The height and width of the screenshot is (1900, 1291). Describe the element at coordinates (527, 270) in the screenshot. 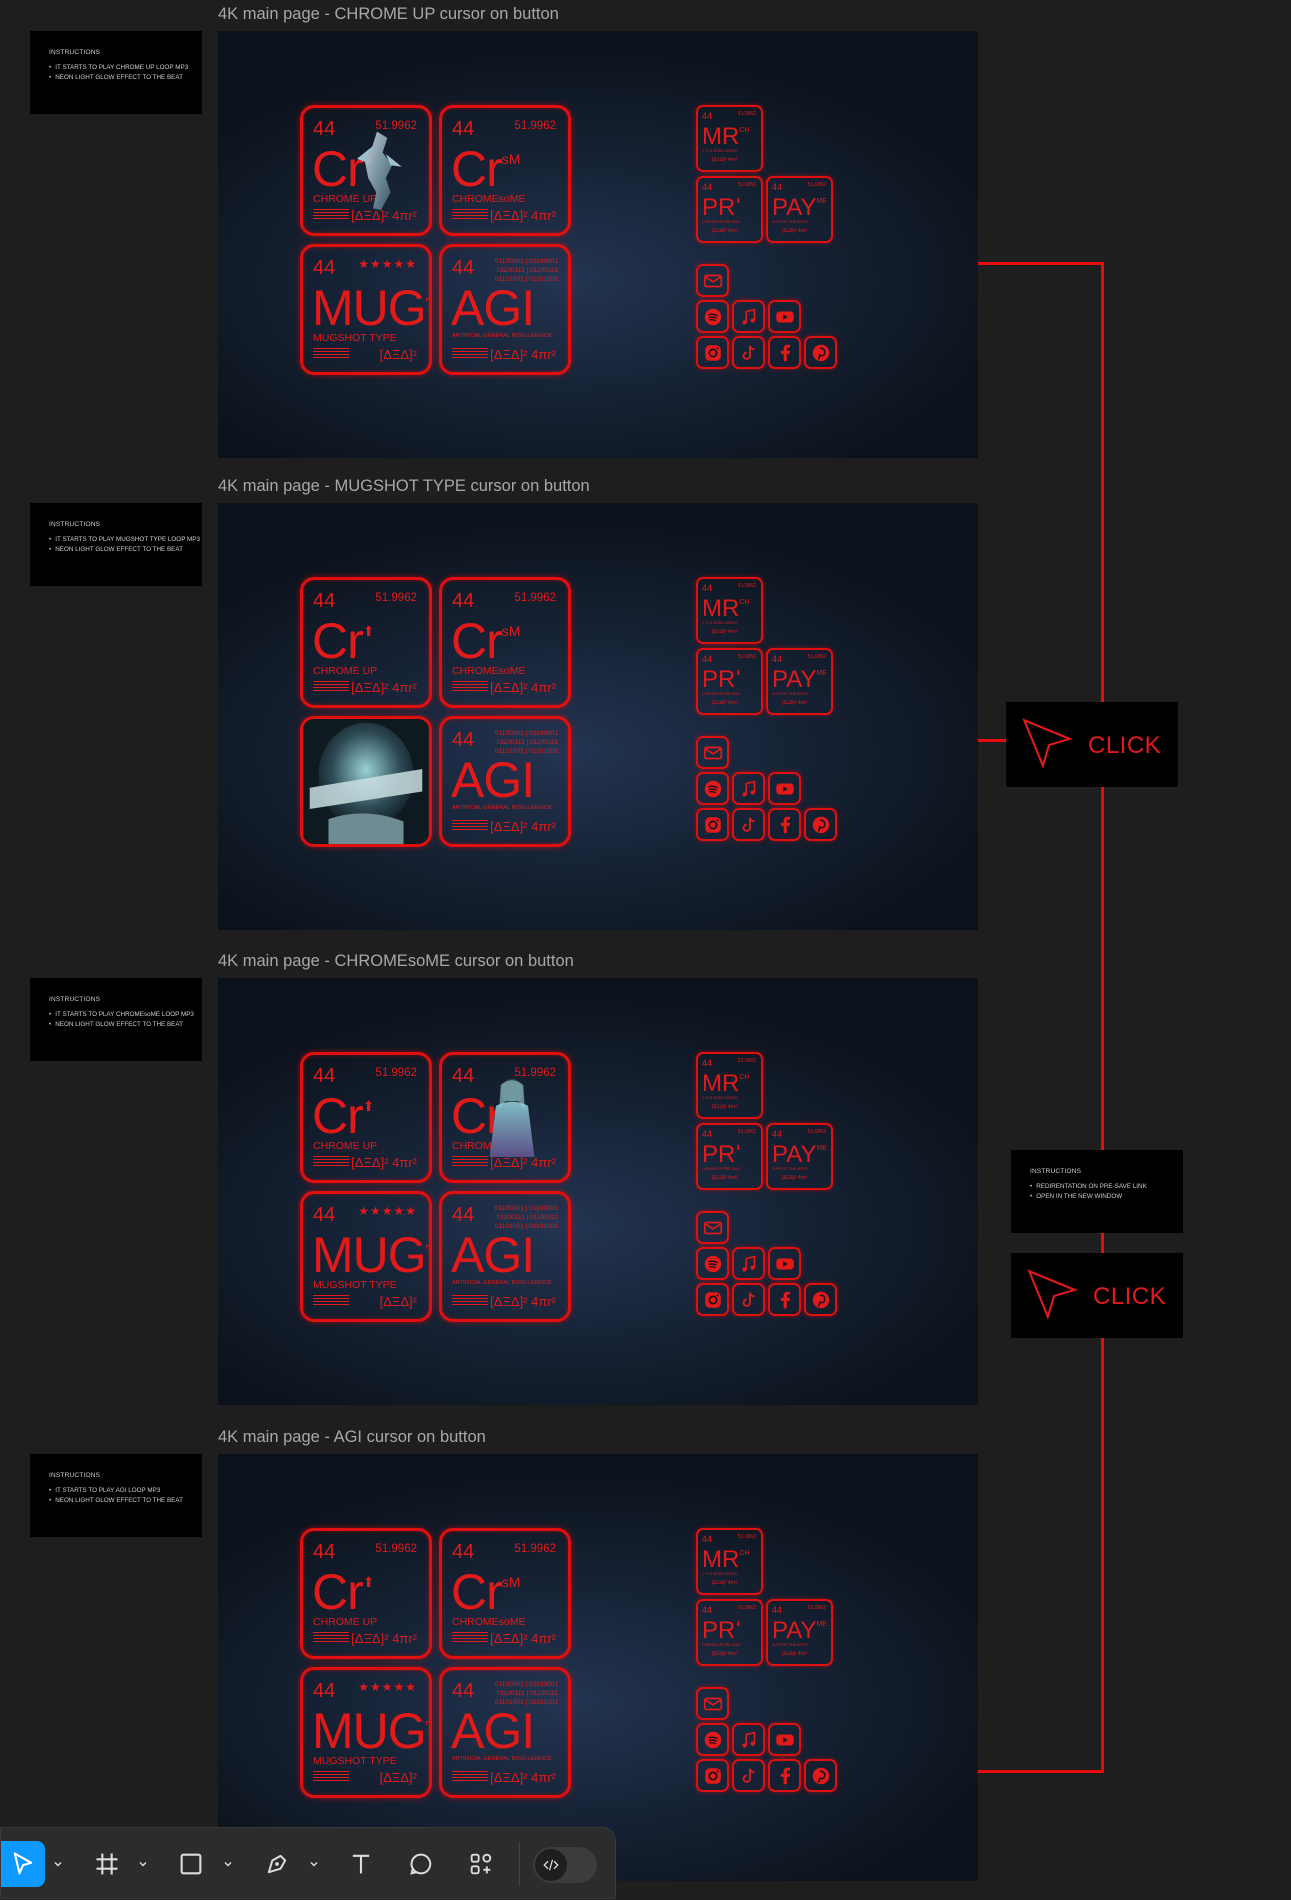

I see `binary-line: 01100111 | 01100111` at that location.